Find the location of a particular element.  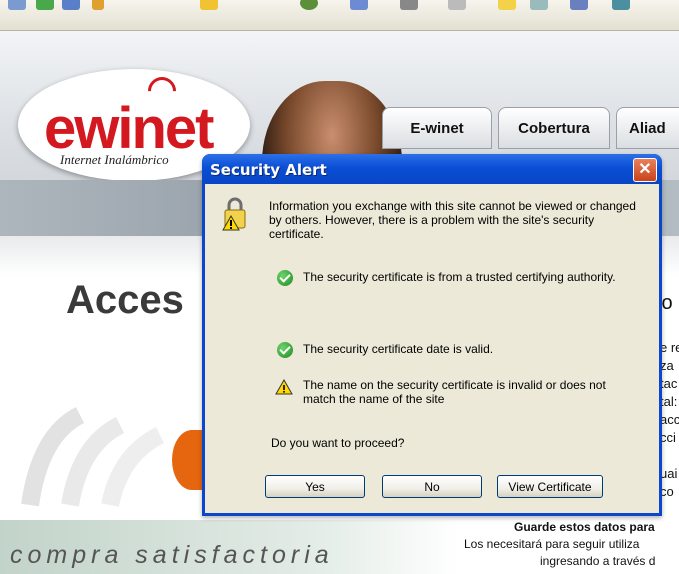

side-text-fragment: co is located at coordinates (667, 491).